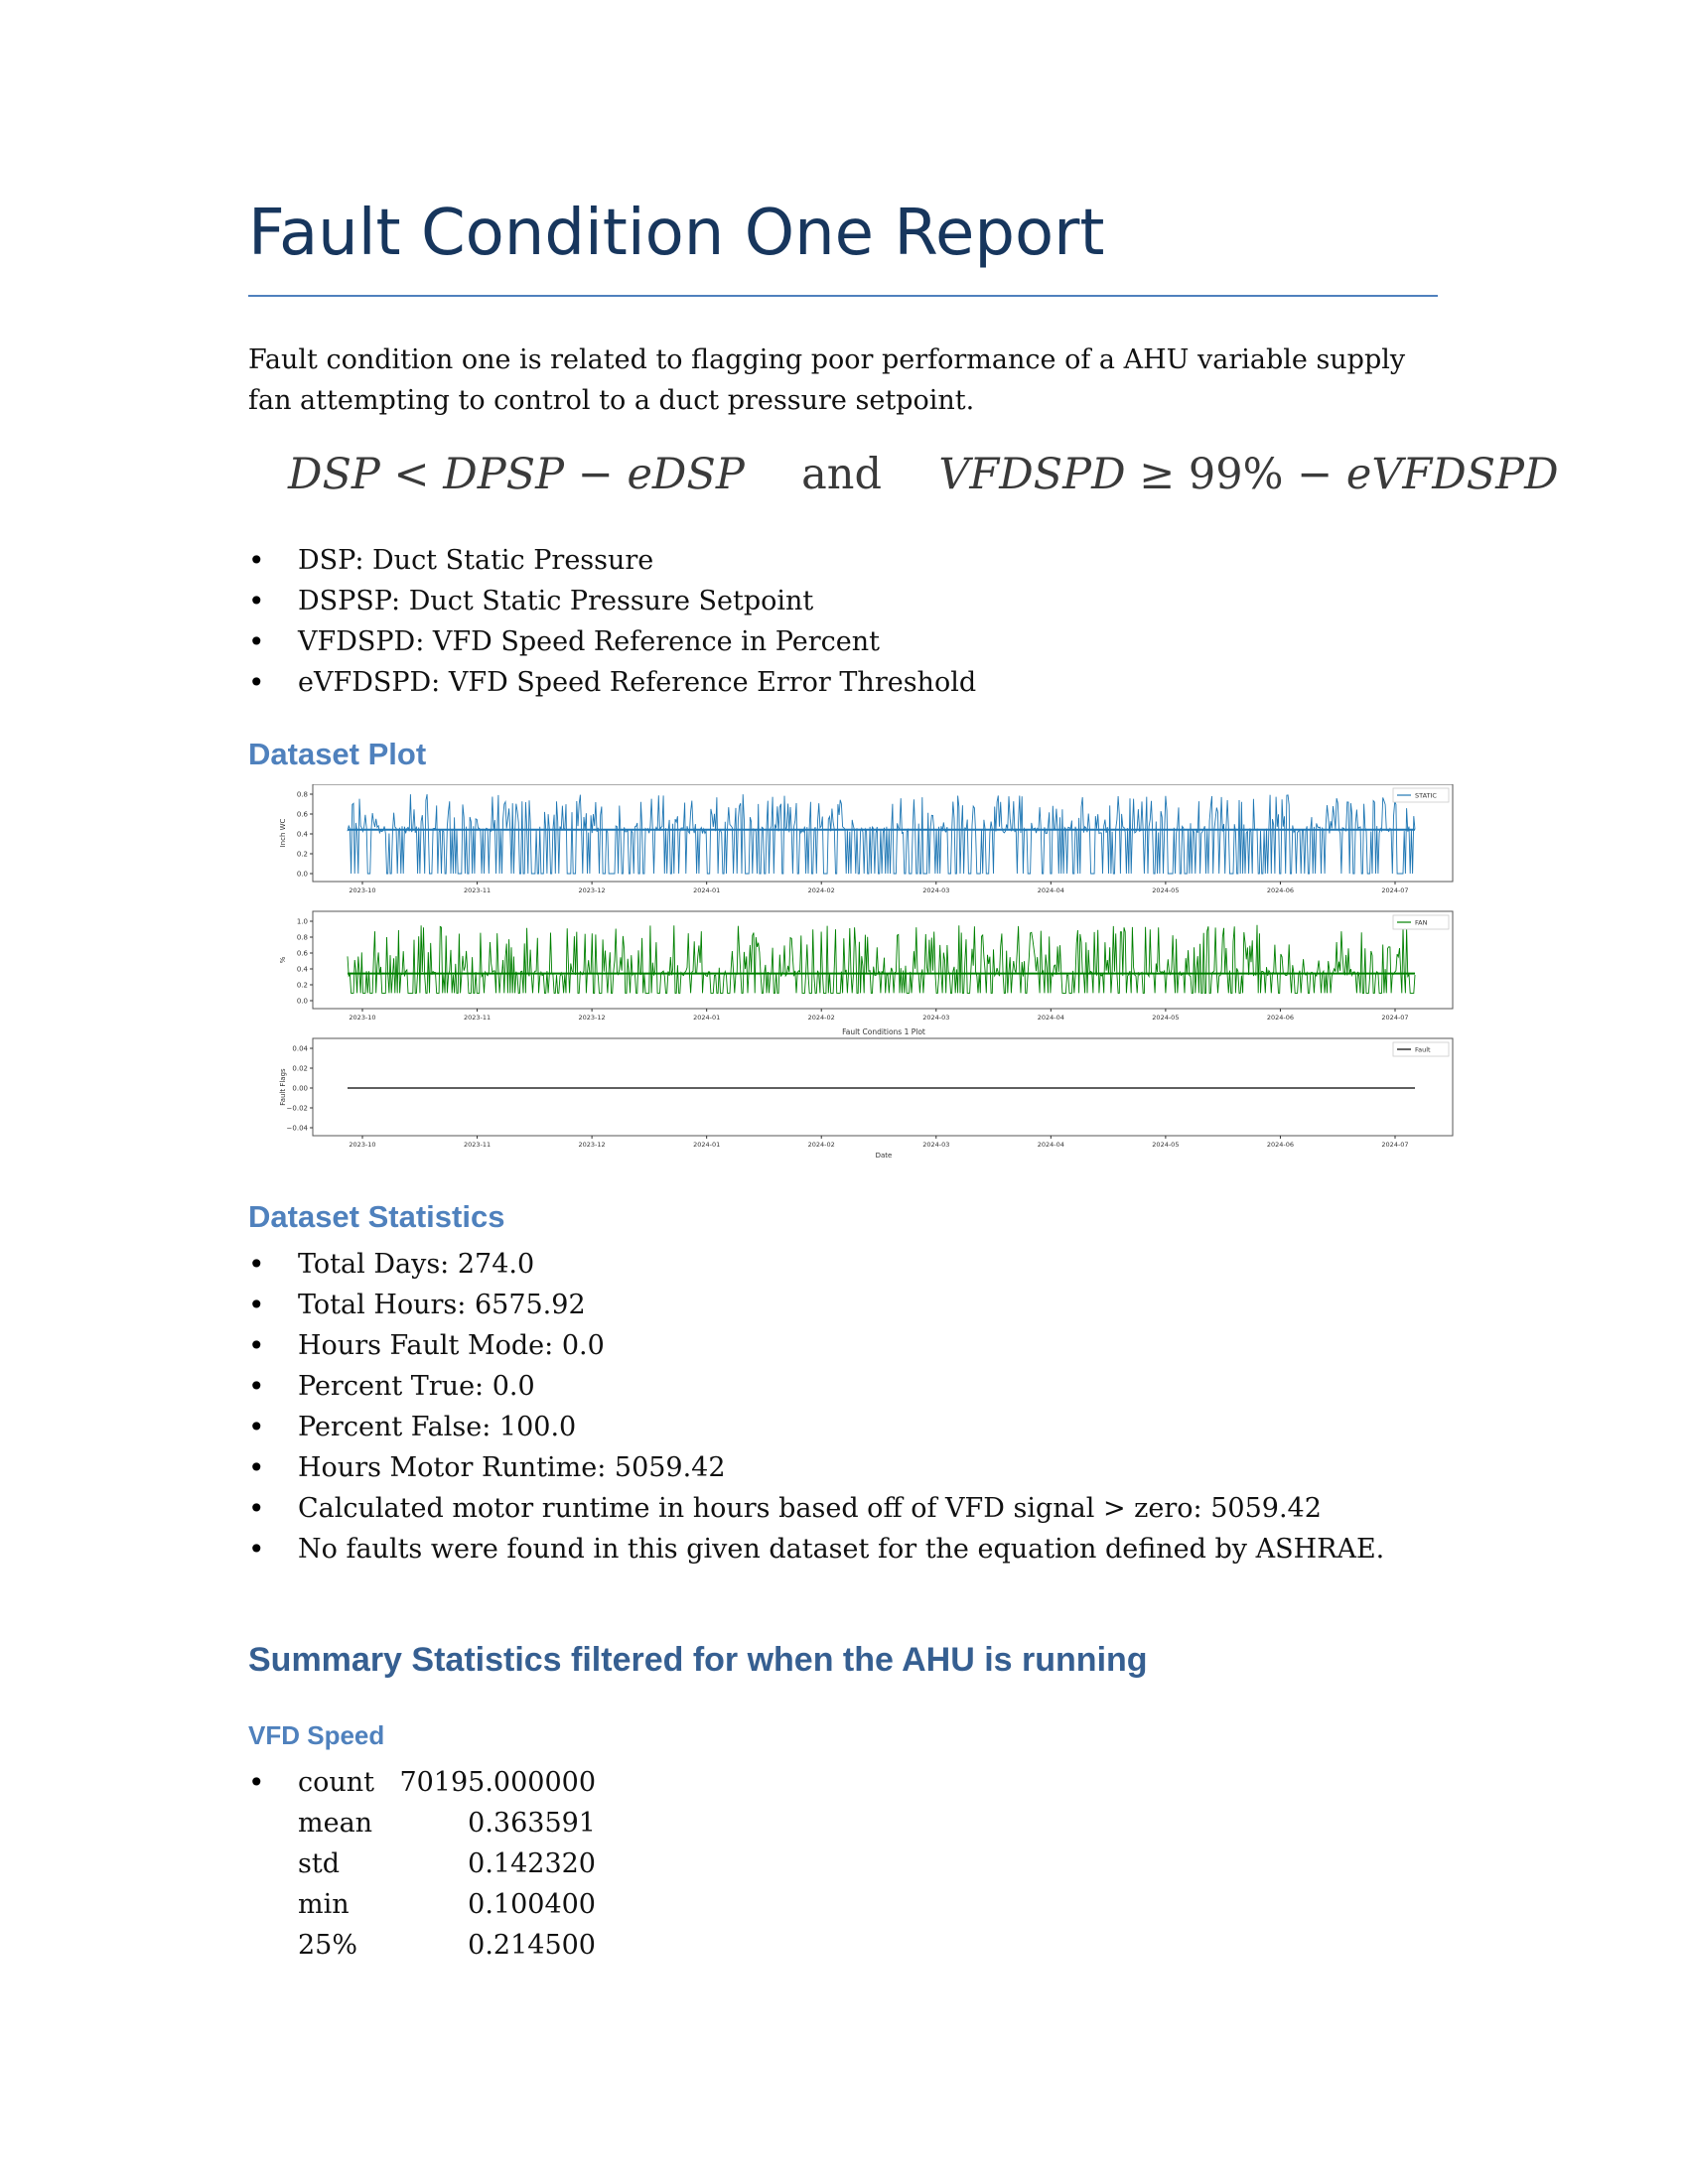  Describe the element at coordinates (283, 1087) in the screenshot. I see `y-axis-label: Fault Flags` at that location.